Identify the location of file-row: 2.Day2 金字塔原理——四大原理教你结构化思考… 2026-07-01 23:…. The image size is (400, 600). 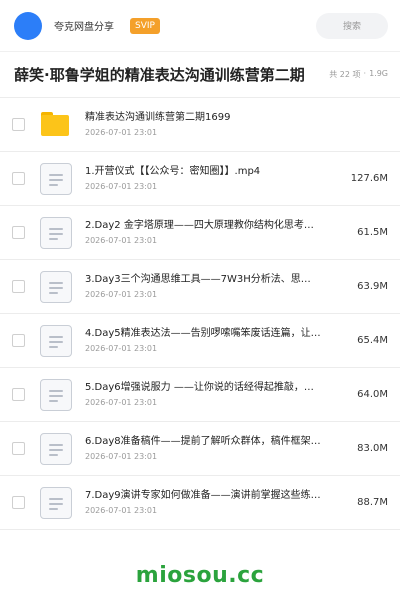
(200, 233).